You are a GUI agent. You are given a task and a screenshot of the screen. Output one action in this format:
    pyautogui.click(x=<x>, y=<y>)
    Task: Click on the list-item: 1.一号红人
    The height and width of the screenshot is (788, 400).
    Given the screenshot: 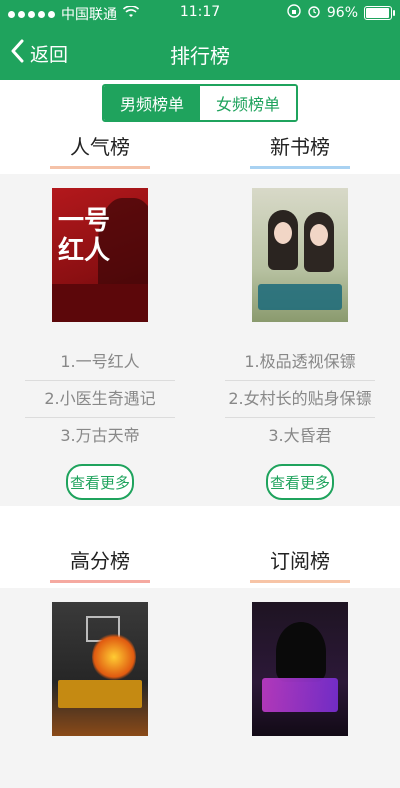 What is the action you would take?
    pyautogui.click(x=100, y=362)
    